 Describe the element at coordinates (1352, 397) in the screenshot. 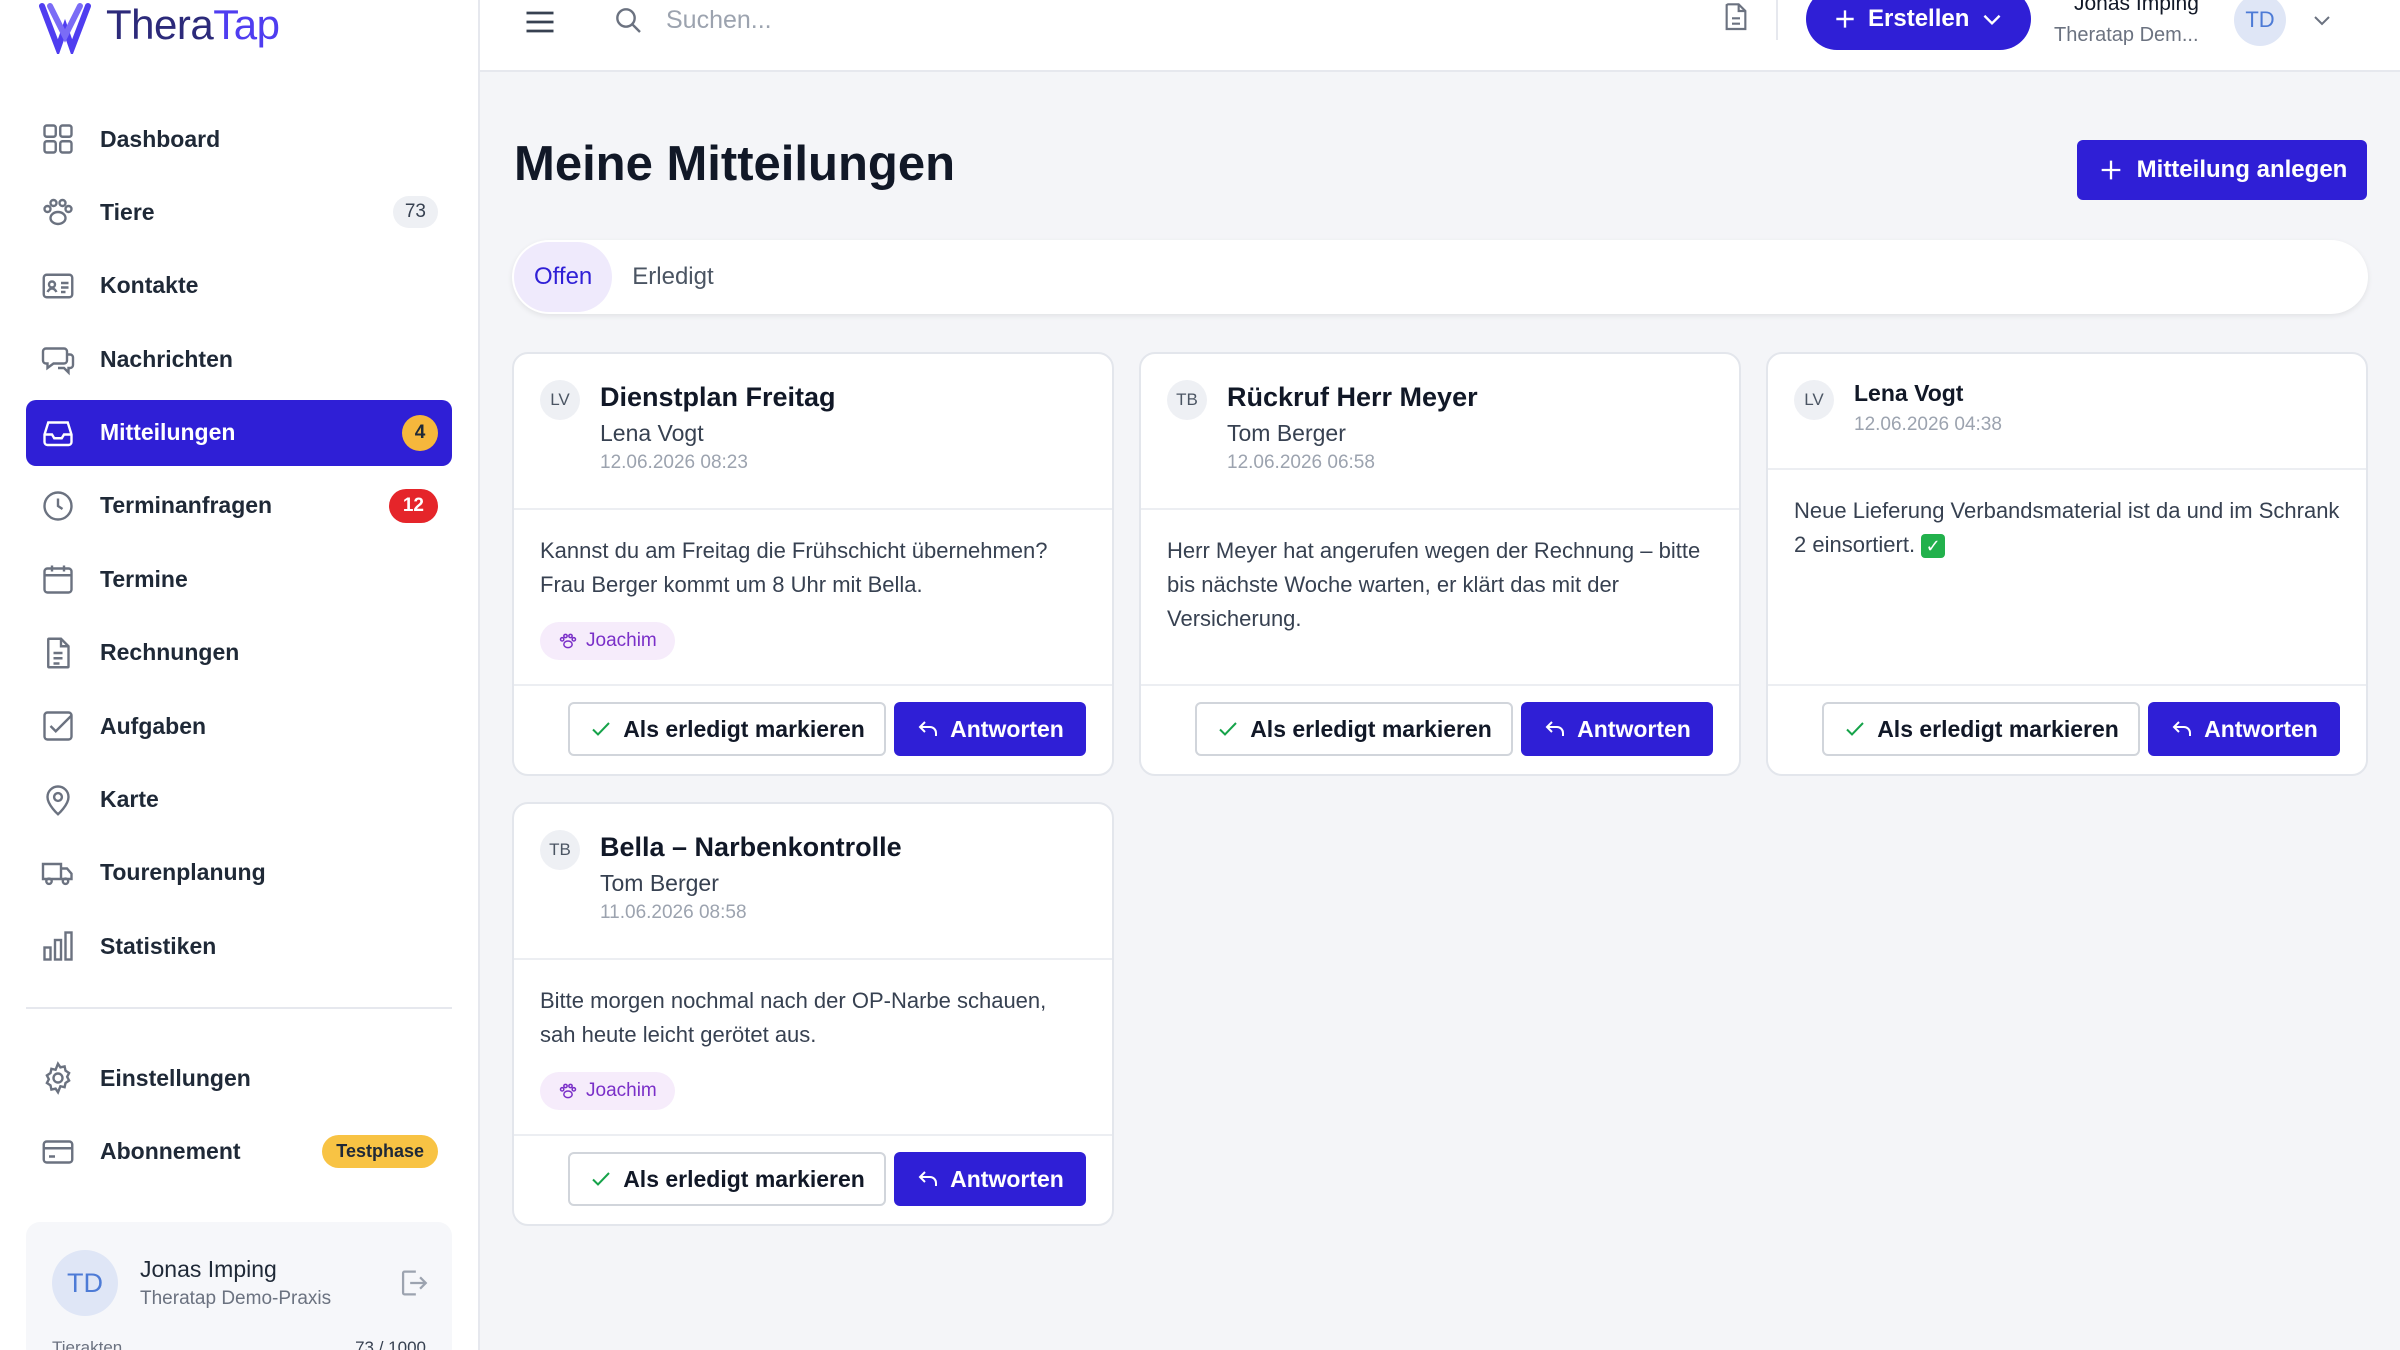

I see `card-title: Rückruf Herr Meyer` at that location.